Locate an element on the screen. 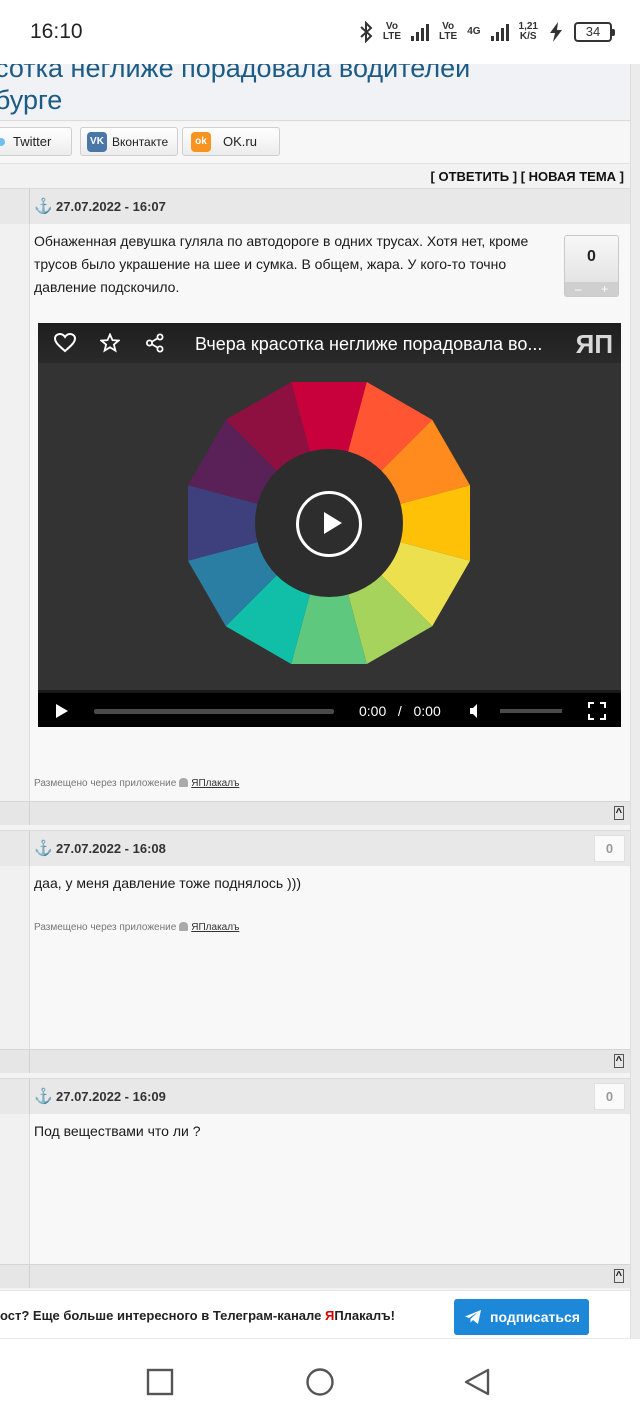  status-time: 16:10 is located at coordinates (56, 31).